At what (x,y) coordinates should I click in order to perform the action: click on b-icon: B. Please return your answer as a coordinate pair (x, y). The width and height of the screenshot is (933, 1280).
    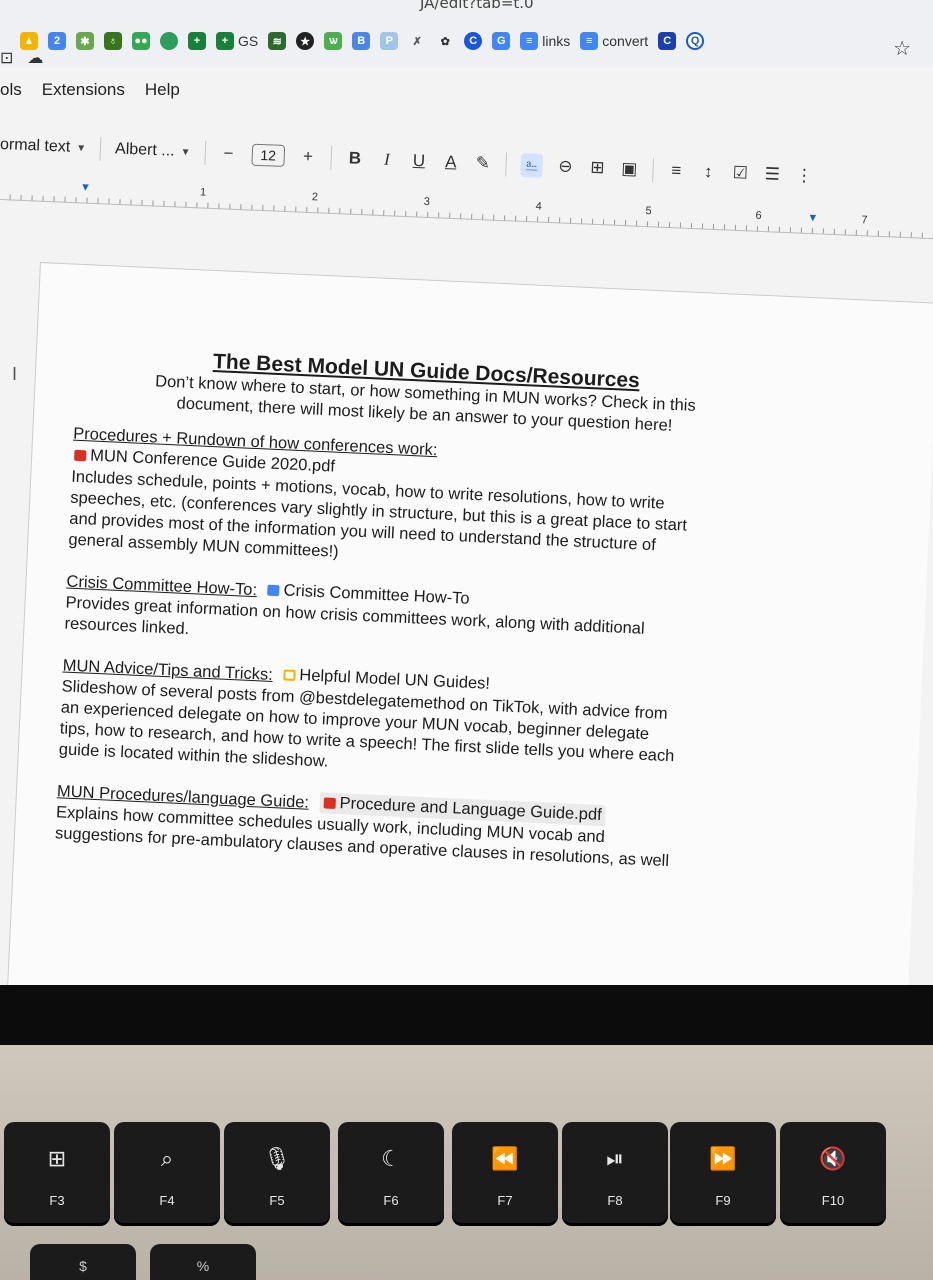
    Looking at the image, I should click on (361, 41).